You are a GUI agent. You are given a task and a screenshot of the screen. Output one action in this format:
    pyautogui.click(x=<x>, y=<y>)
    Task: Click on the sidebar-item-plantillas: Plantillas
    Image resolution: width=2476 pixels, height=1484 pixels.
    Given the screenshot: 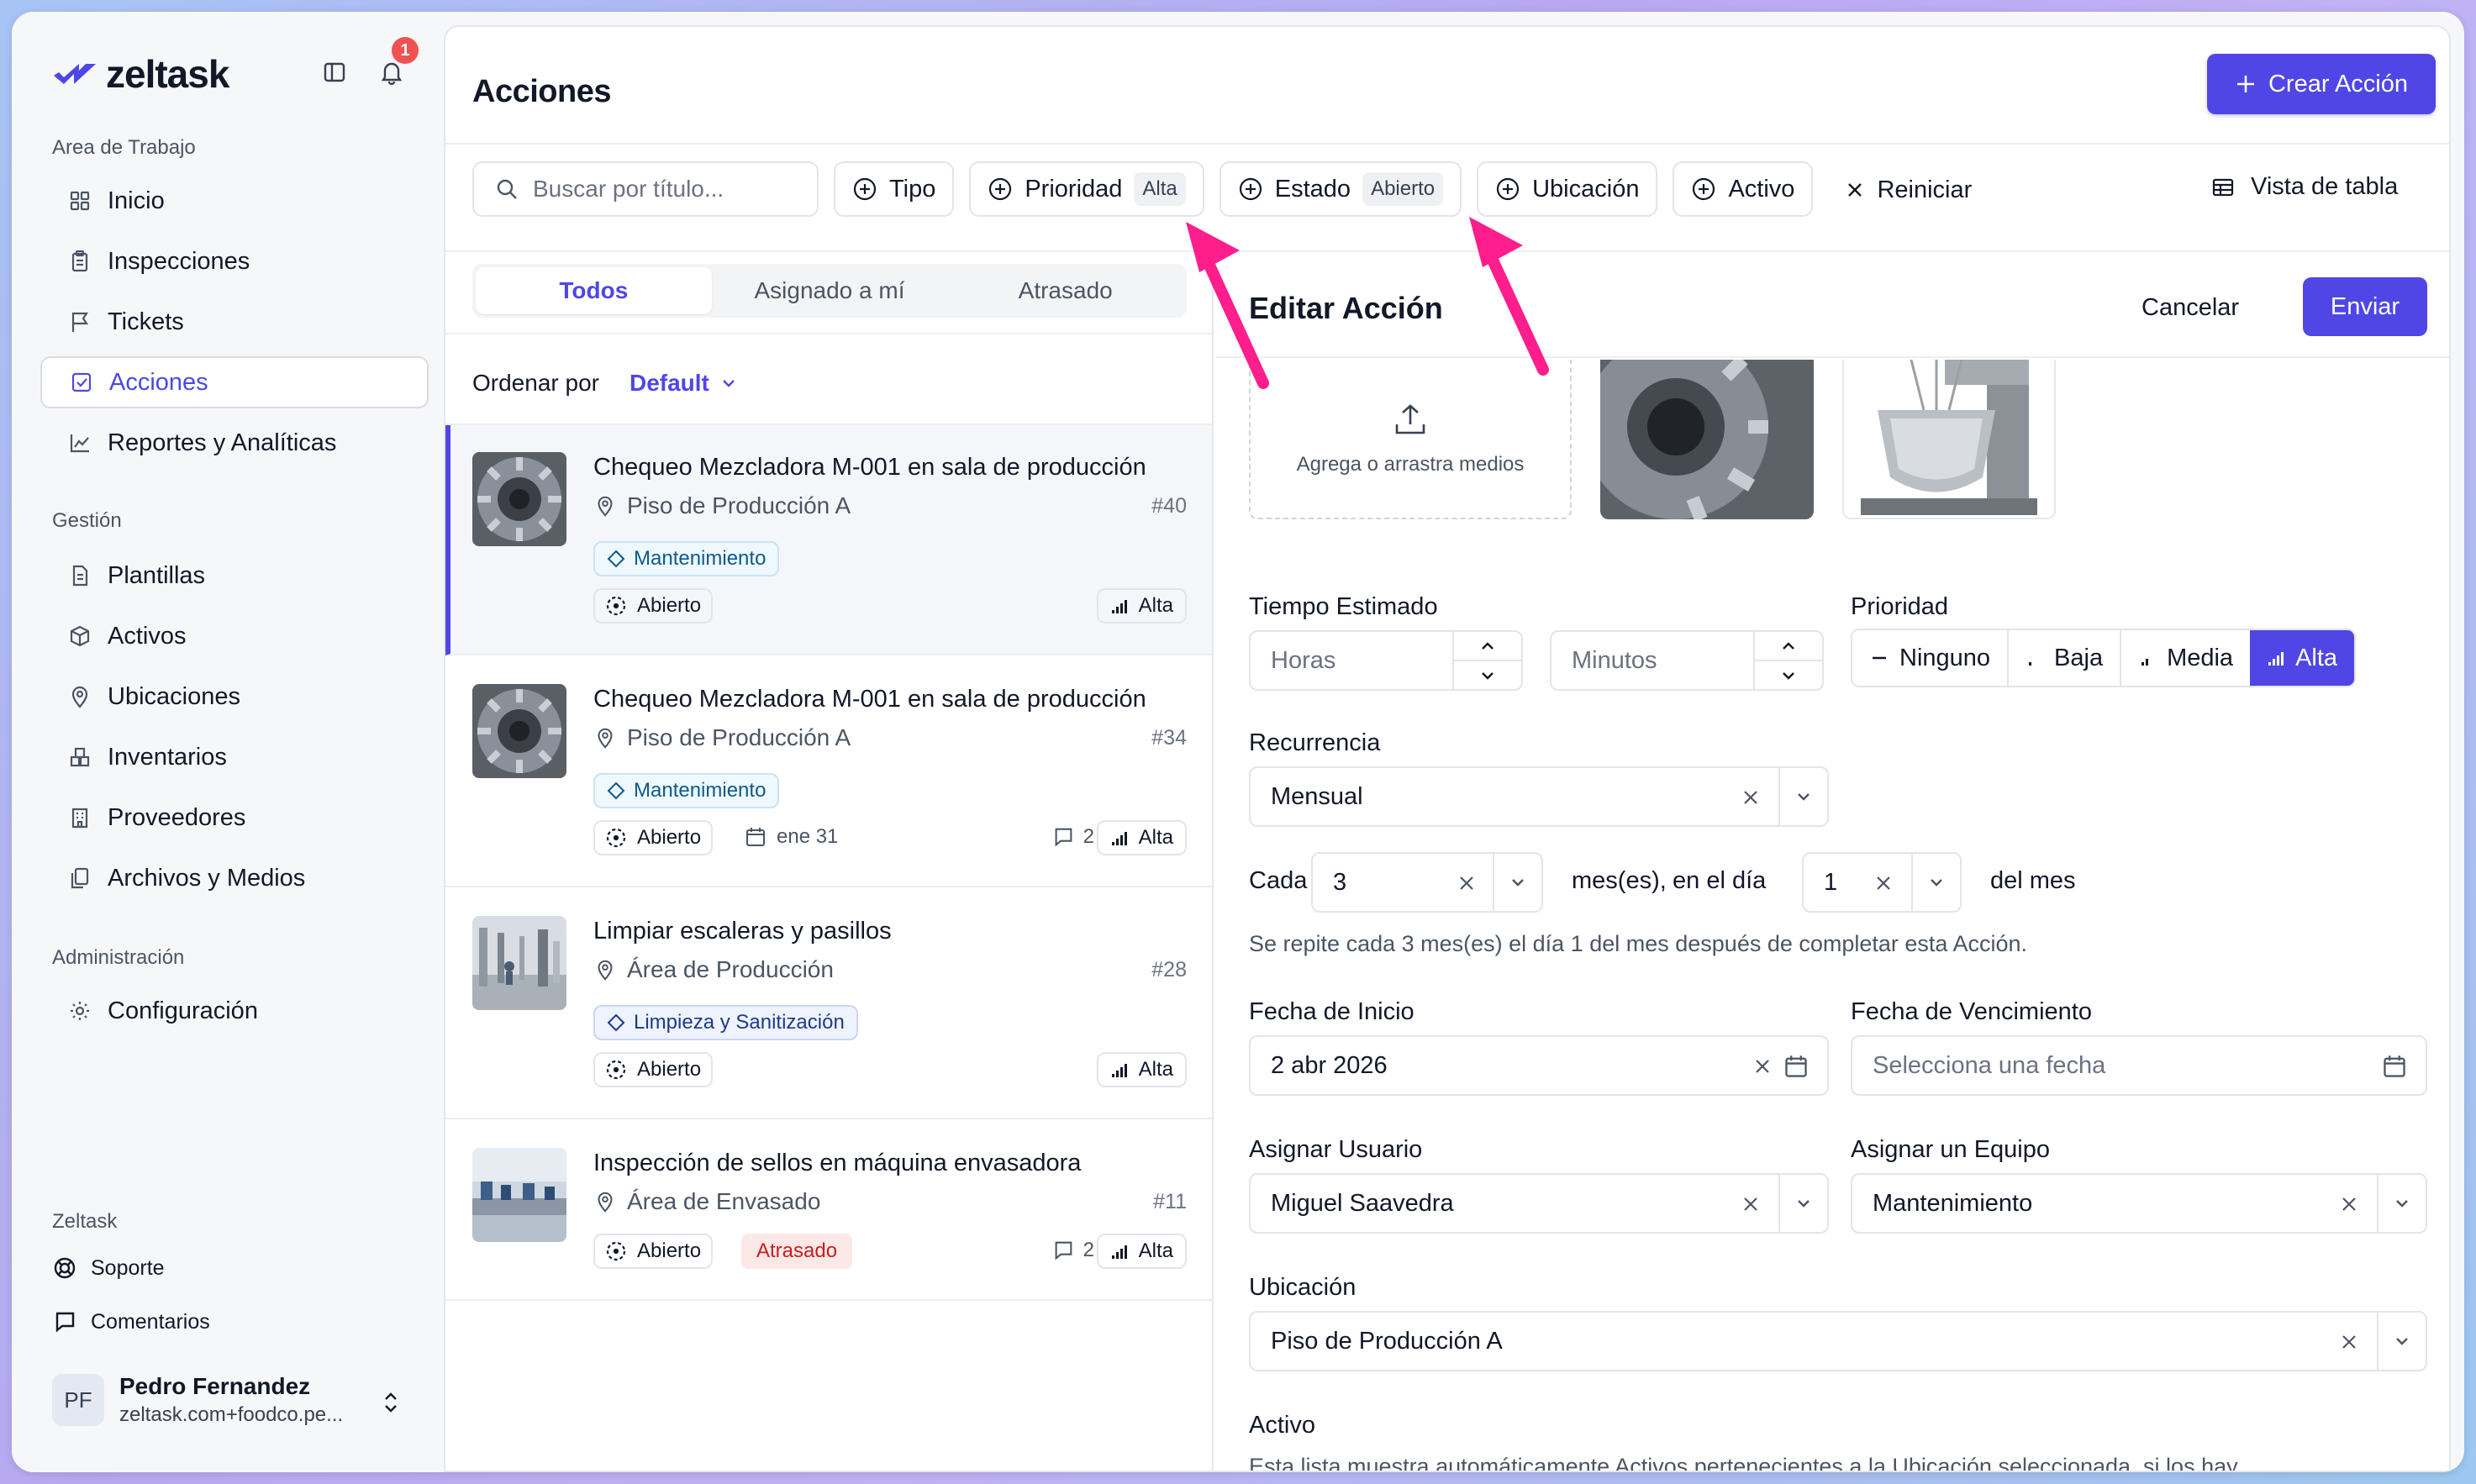 What is the action you would take?
    pyautogui.click(x=234, y=576)
    